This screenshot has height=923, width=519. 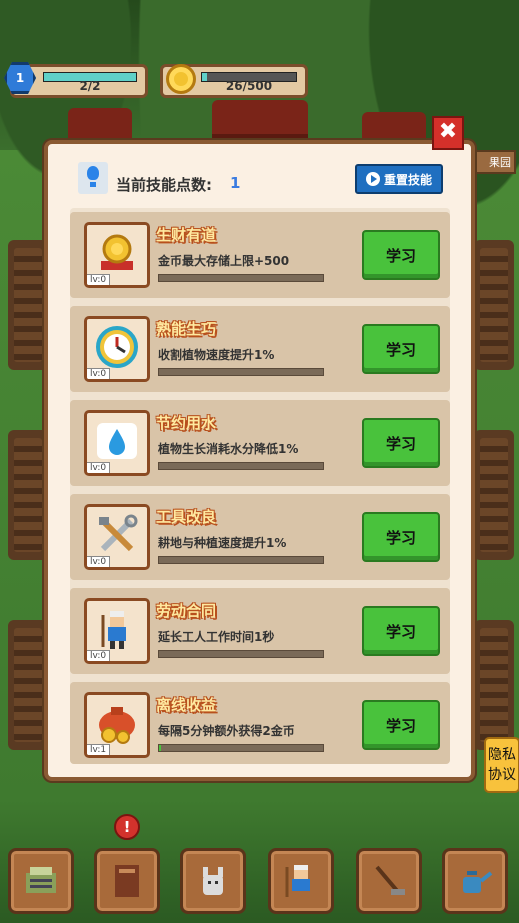 What do you see at coordinates (216, 637) in the screenshot?
I see `skill-description: 延长工人工作时间1秒` at bounding box center [216, 637].